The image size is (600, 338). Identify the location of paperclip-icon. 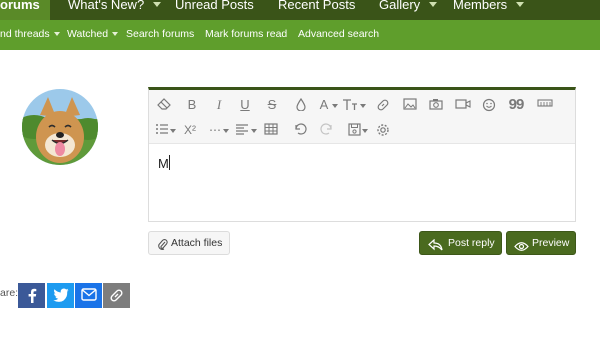
(162, 248).